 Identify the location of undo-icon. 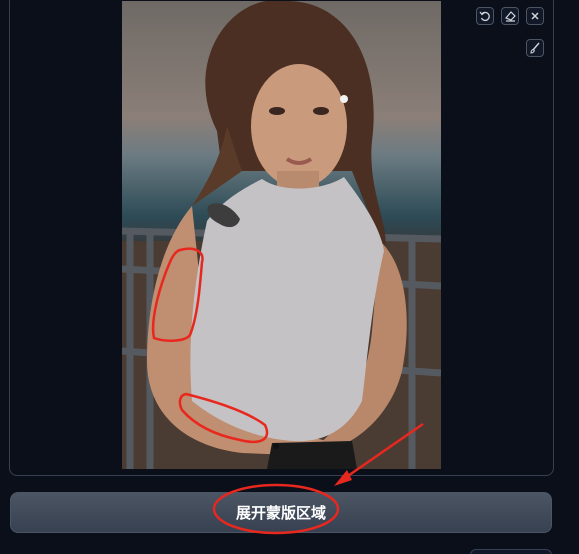
(484, 16).